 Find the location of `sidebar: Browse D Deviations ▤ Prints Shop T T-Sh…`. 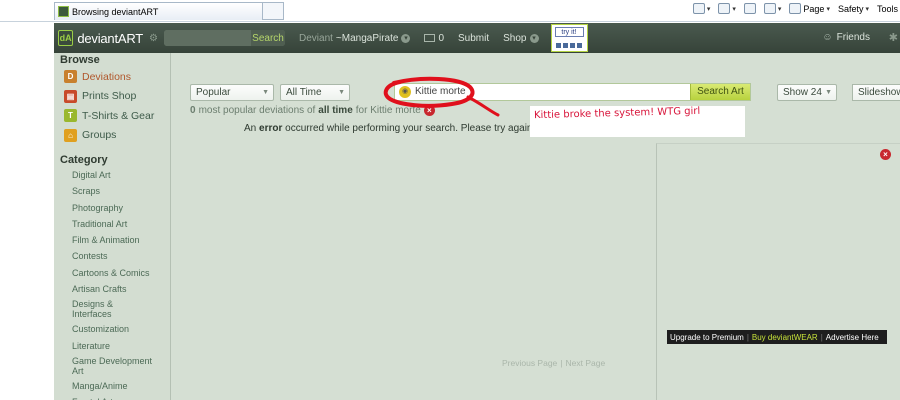

sidebar: Browse D Deviations ▤ Prints Shop T T-Sh… is located at coordinates (112, 226).